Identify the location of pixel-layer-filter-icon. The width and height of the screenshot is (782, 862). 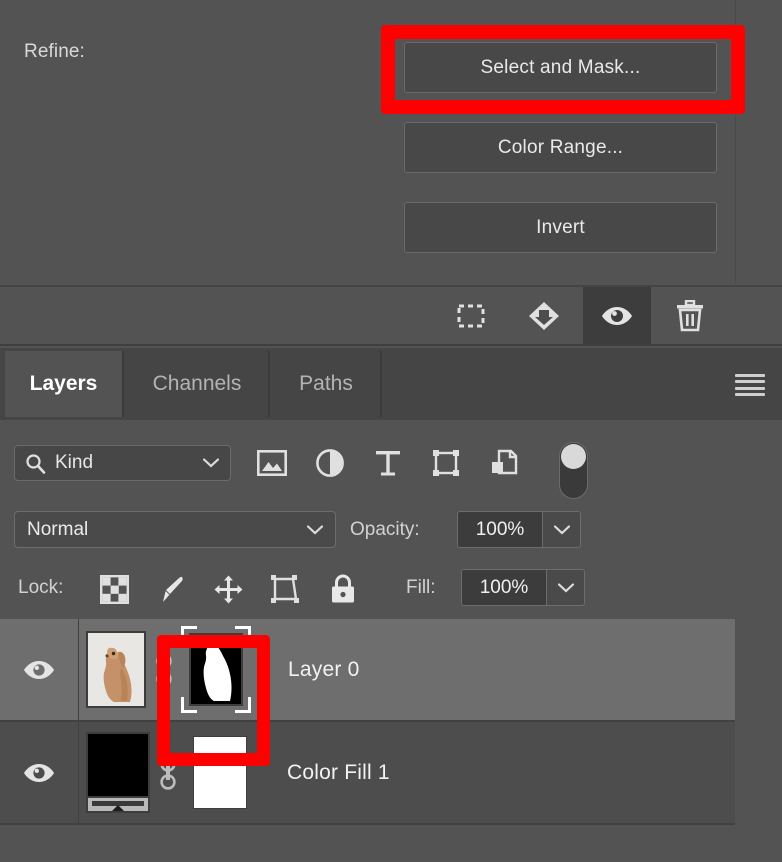
(272, 463).